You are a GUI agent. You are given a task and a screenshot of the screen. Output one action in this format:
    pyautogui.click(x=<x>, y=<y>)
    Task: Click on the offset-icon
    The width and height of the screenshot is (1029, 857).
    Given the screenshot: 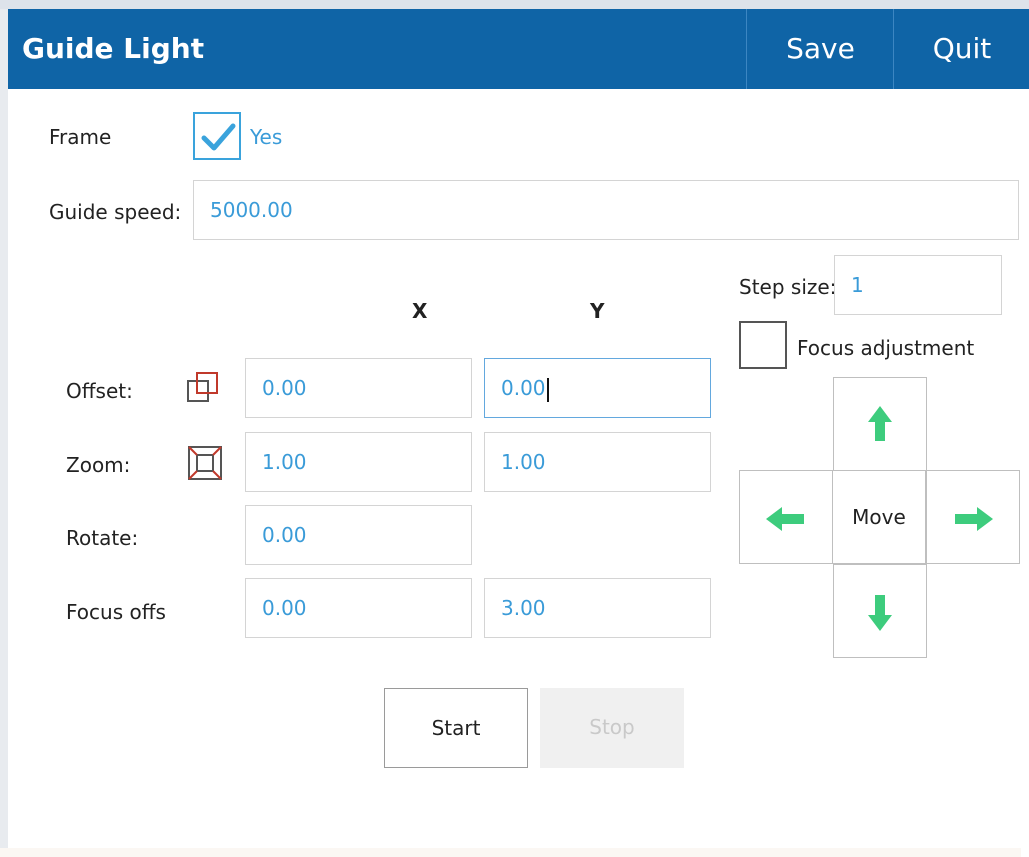 What is the action you would take?
    pyautogui.click(x=202, y=387)
    